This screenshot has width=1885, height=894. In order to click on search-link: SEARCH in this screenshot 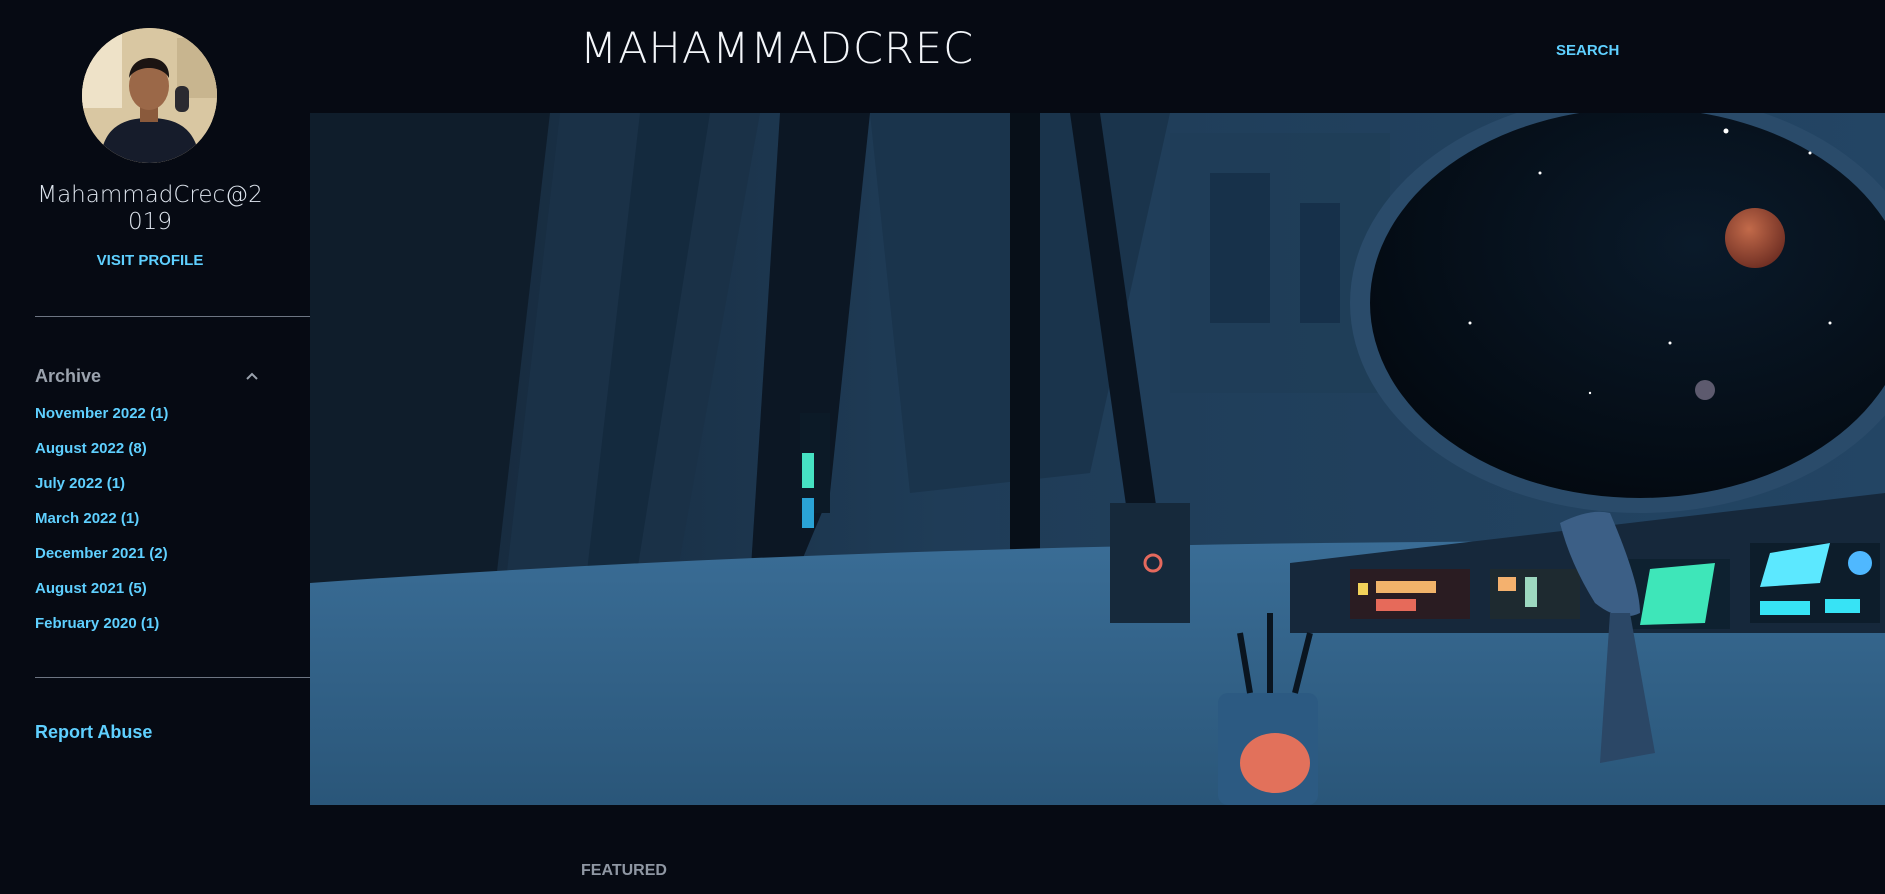, I will do `click(1587, 50)`.